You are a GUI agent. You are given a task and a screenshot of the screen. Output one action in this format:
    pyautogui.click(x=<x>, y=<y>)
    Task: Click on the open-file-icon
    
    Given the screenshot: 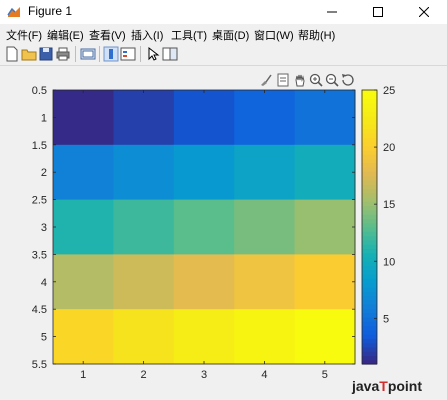 What is the action you would take?
    pyautogui.click(x=29, y=54)
    